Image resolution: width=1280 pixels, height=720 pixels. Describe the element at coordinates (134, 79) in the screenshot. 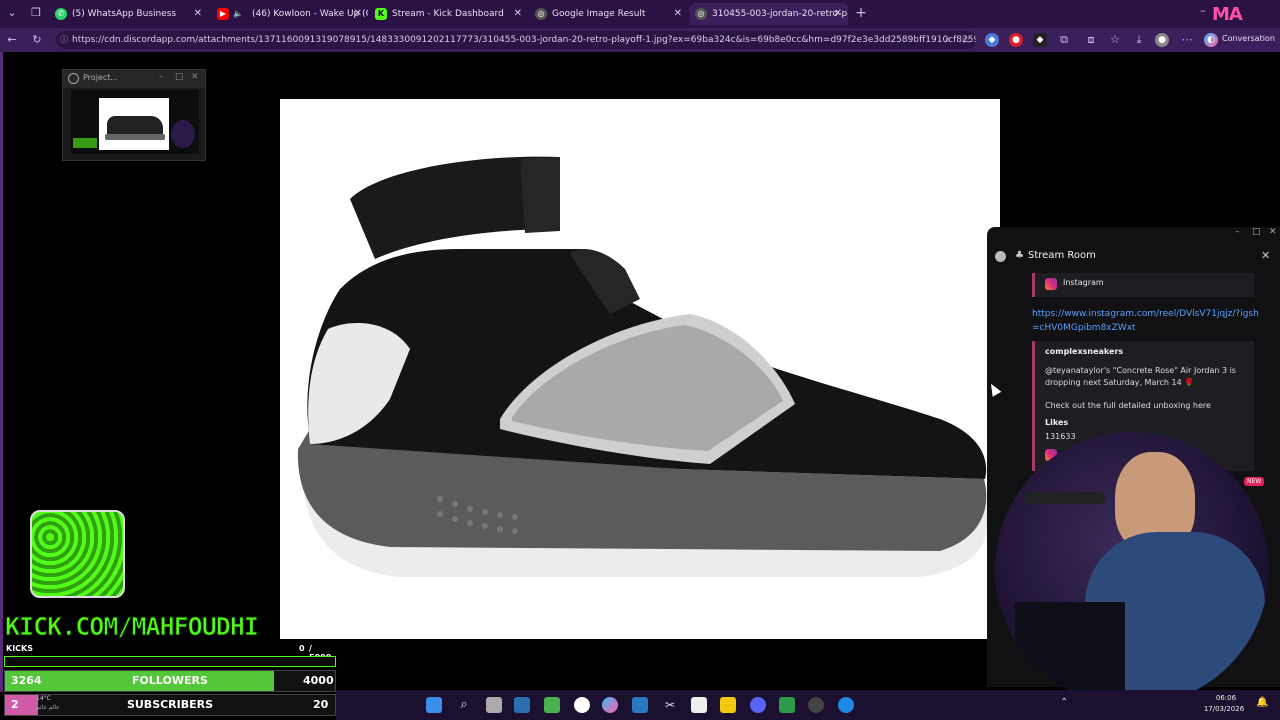

I see `project-window-titlebar: Project... – □ ✕` at that location.